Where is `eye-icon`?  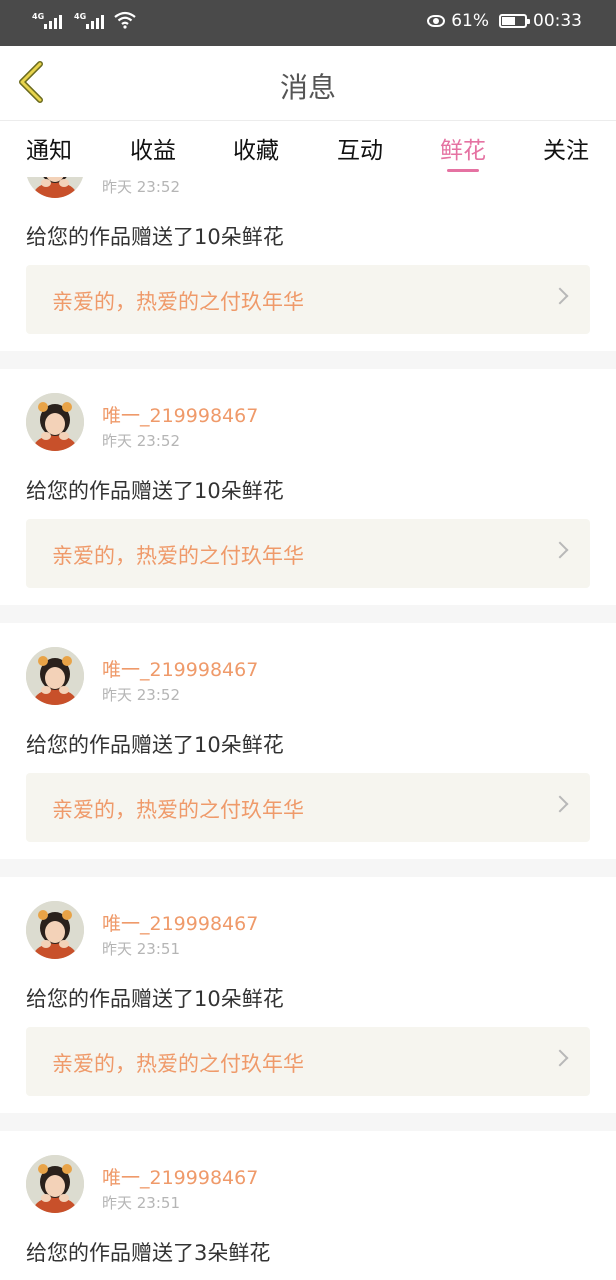
eye-icon is located at coordinates (436, 21).